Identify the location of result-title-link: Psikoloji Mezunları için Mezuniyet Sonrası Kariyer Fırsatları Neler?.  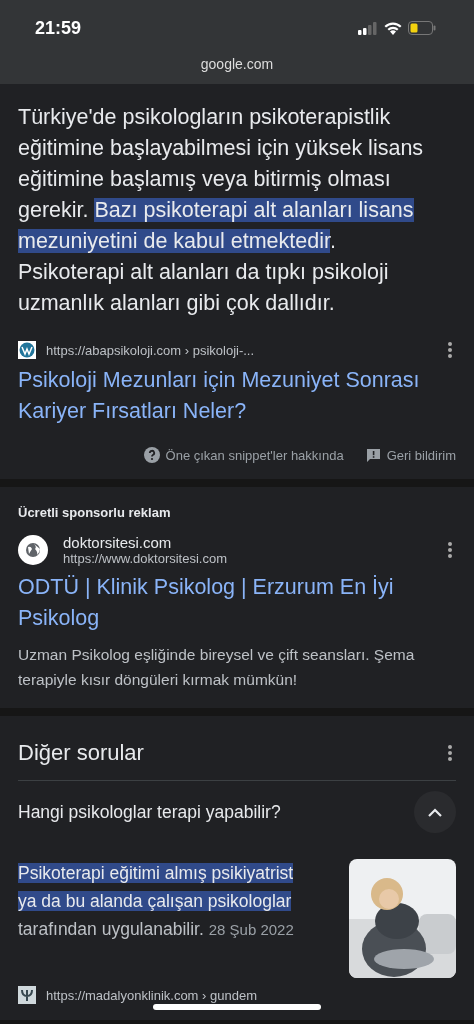
(237, 396).